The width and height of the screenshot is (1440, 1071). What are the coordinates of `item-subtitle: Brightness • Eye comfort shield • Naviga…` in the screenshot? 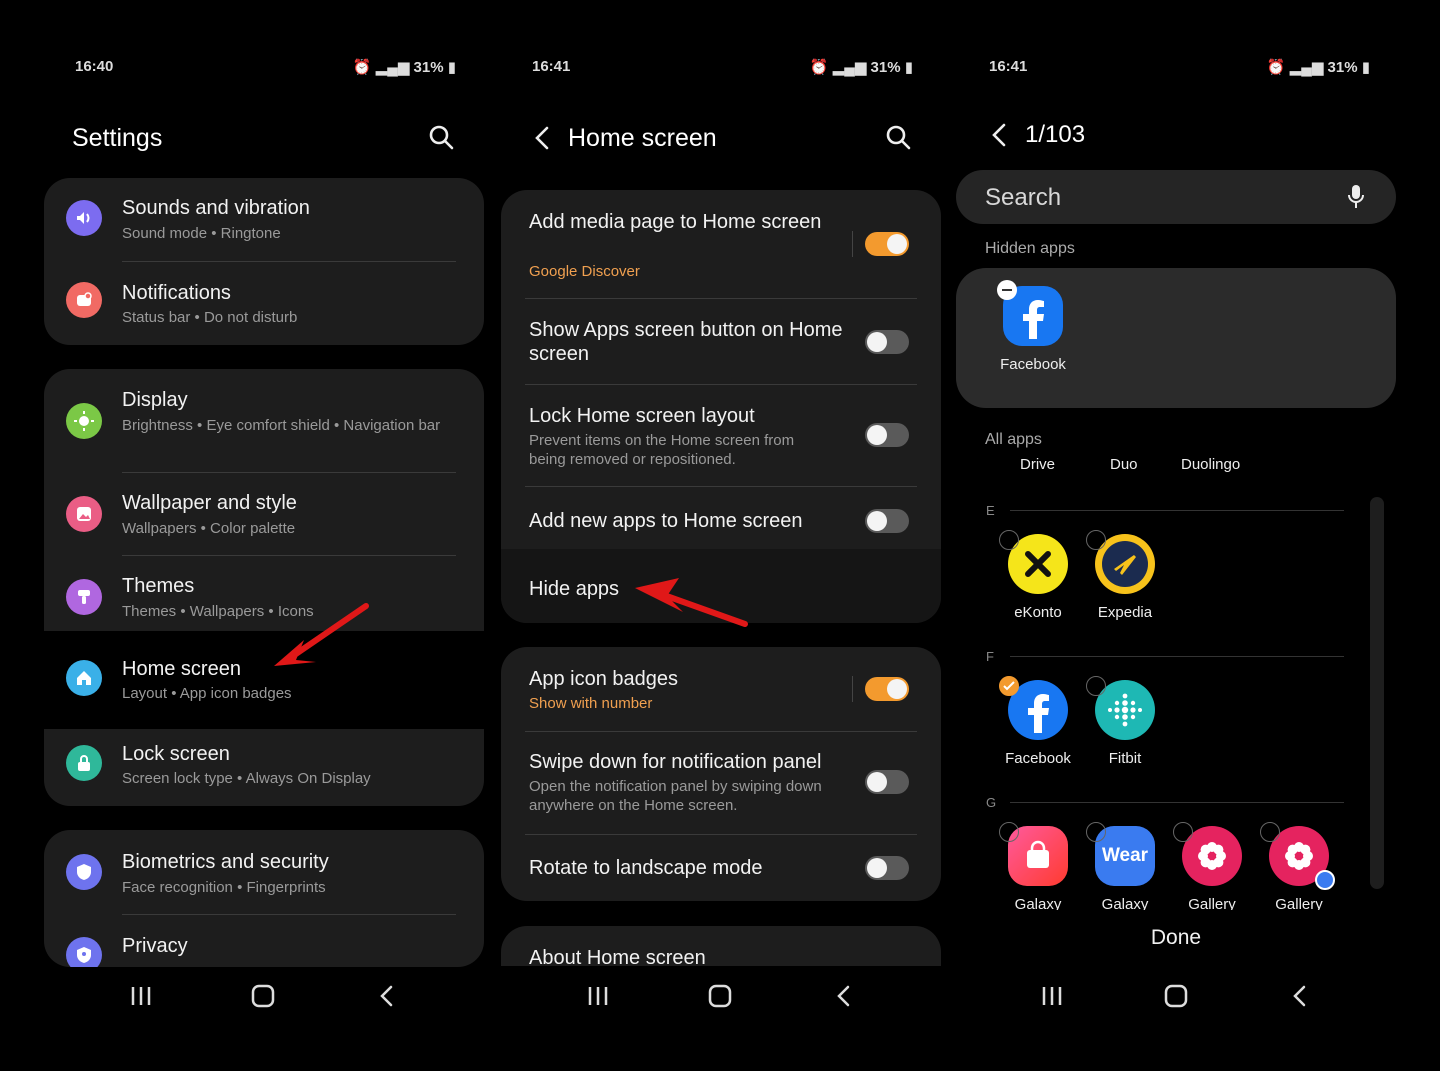 It's located at (281, 425).